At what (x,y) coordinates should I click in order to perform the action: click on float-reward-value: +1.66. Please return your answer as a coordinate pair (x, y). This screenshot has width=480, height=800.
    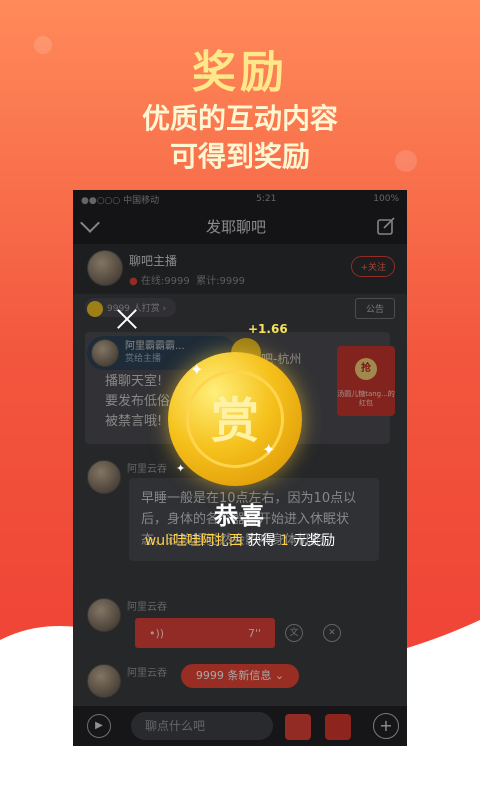
    Looking at the image, I should click on (268, 329).